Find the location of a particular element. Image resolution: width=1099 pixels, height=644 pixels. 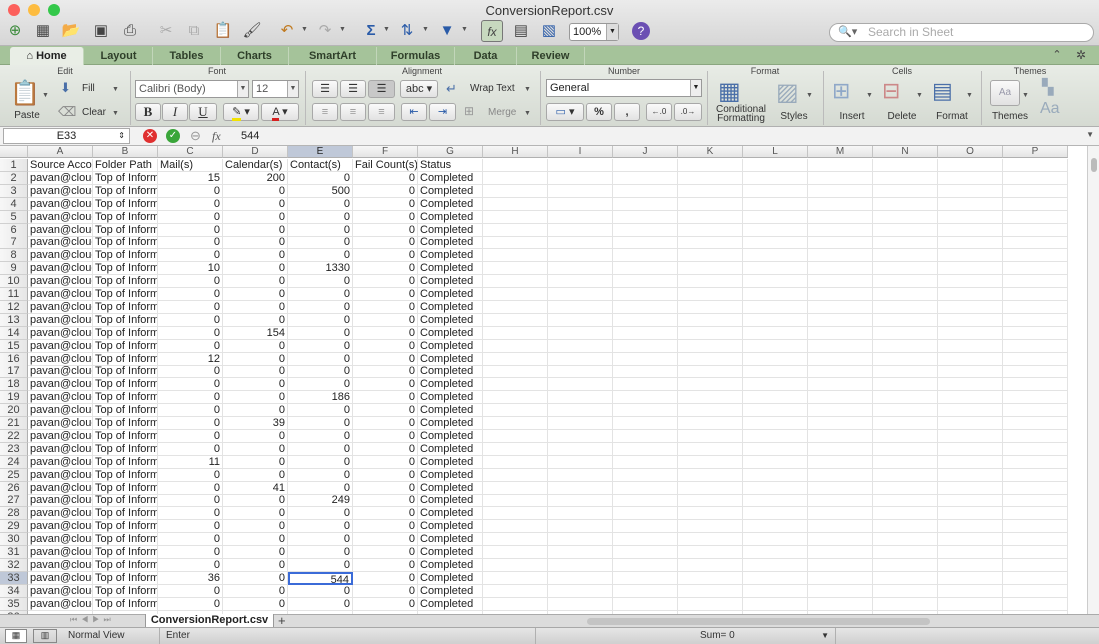

autosum-icon: Σ is located at coordinates (371, 31).